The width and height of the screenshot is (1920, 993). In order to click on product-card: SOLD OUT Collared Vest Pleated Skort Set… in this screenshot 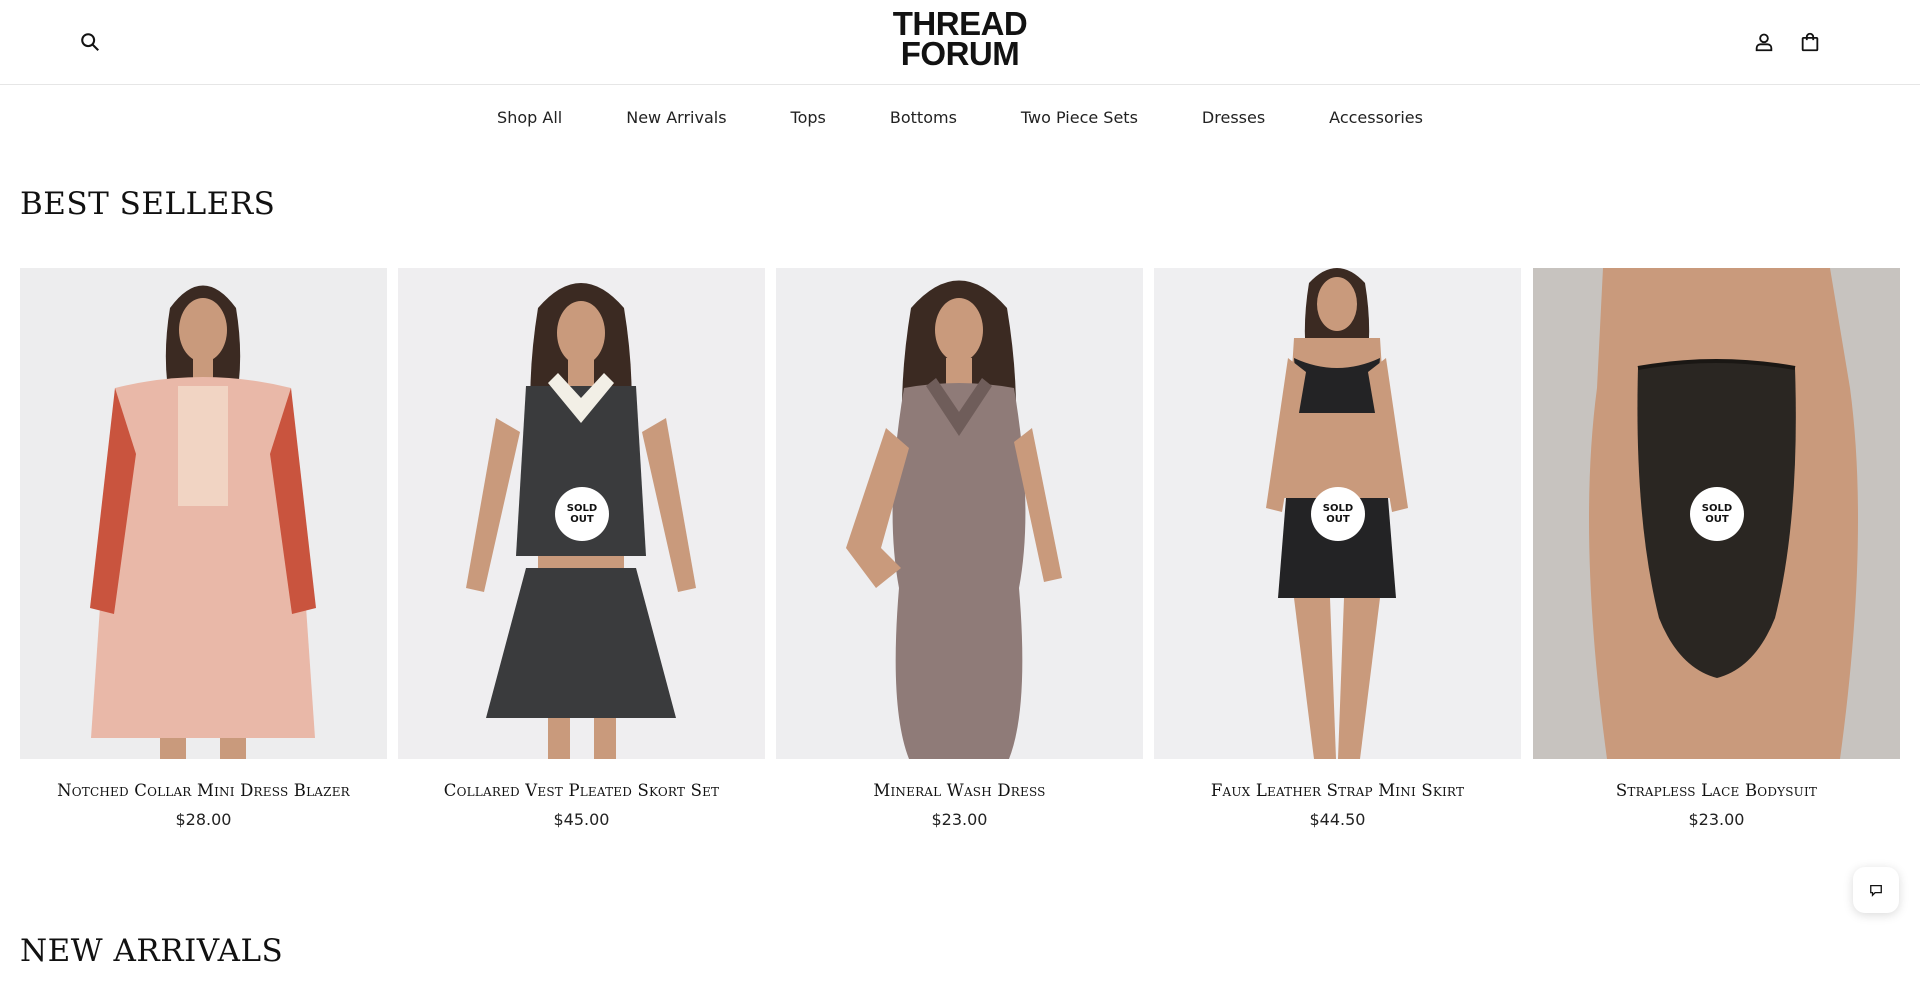, I will do `click(581, 553)`.